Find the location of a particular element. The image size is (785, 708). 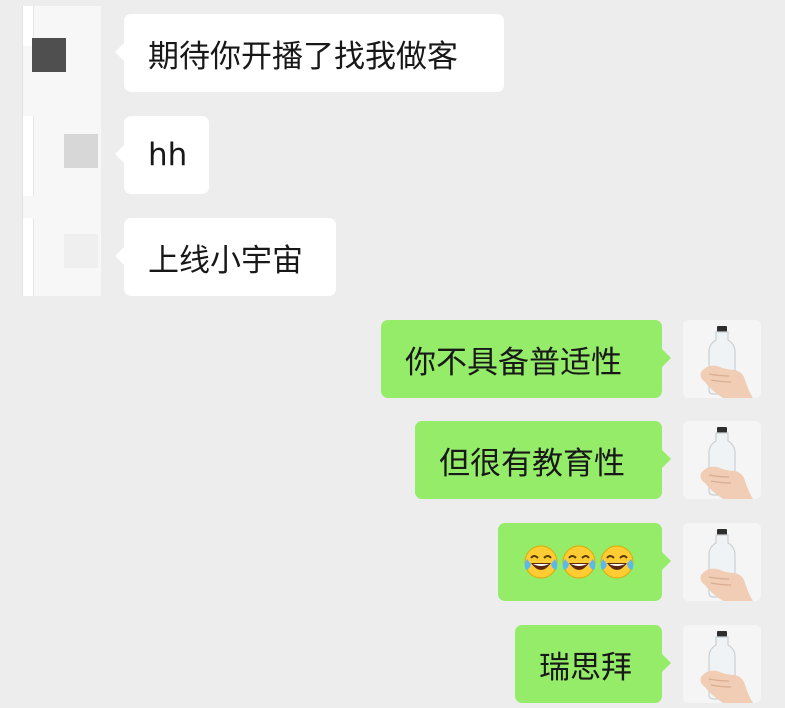

outgoing-message-bubble: 但很有教育性 is located at coordinates (543, 460).